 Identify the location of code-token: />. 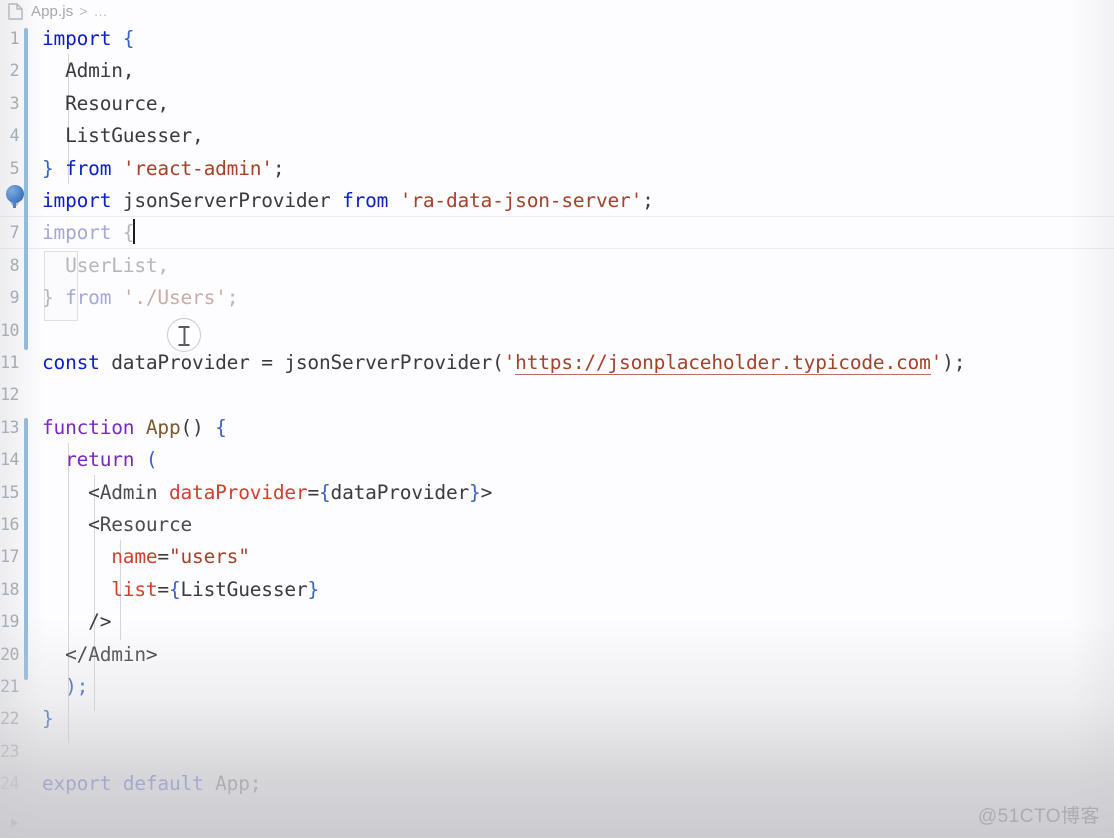
(100, 622).